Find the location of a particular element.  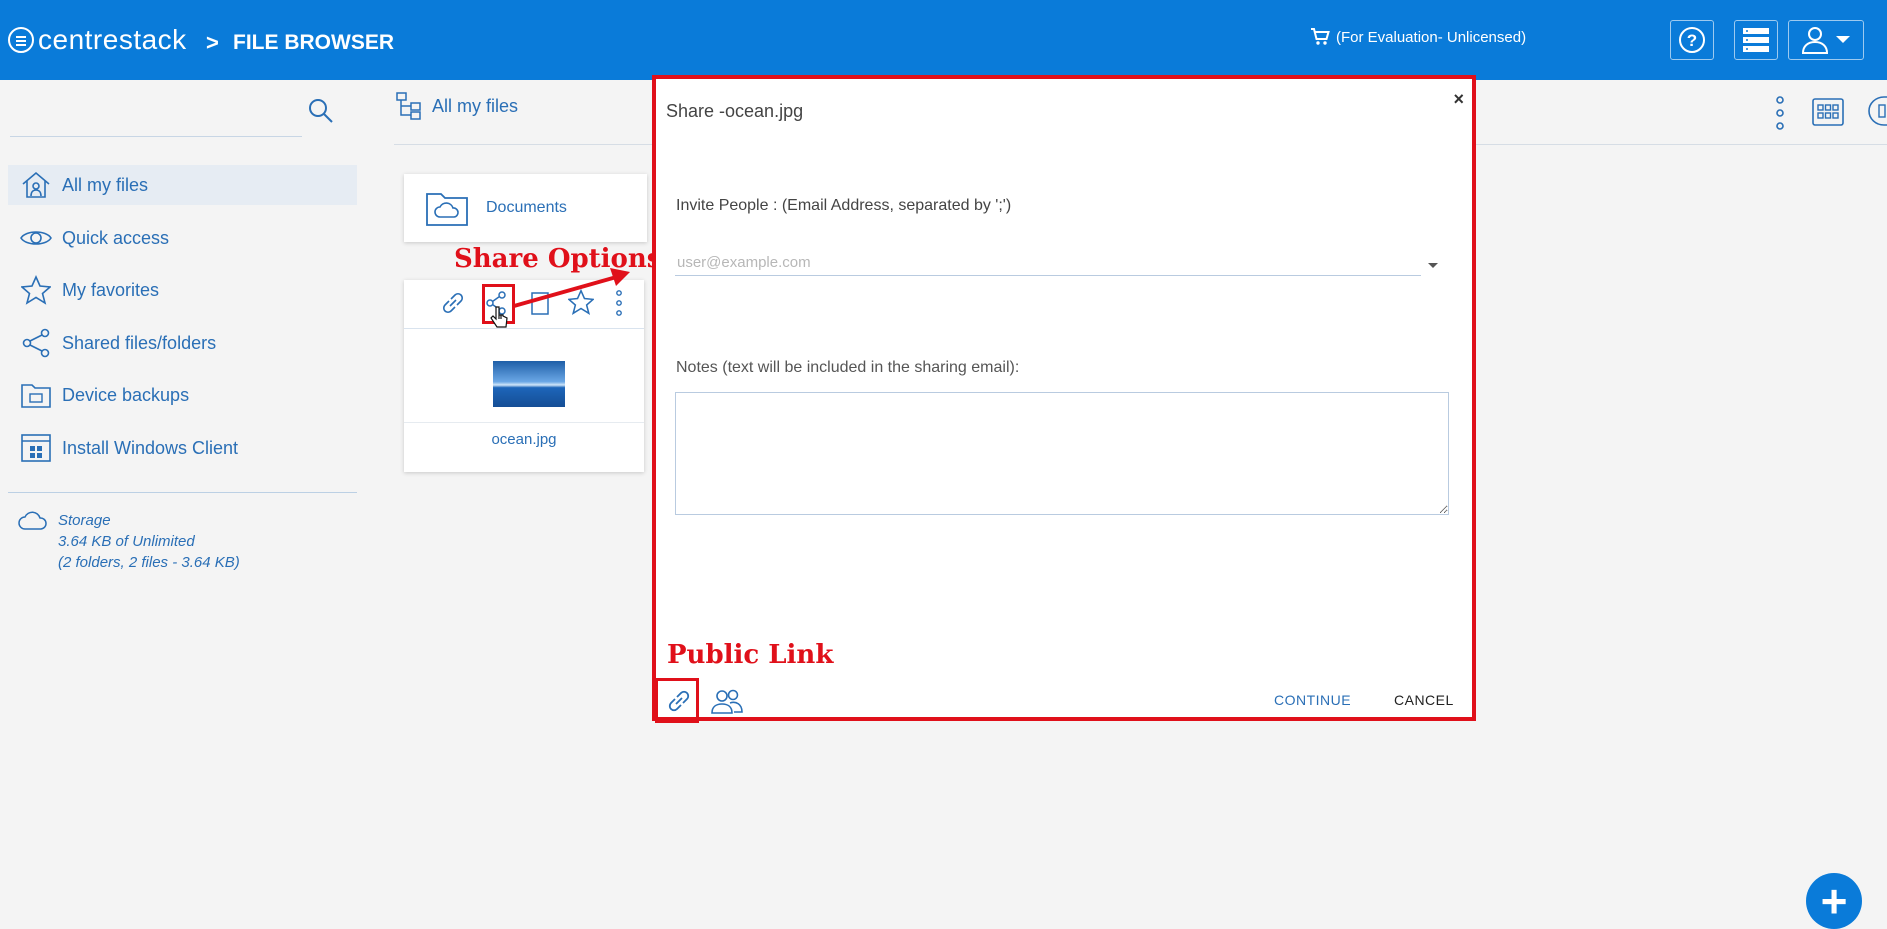

user-menu-button is located at coordinates (1826, 40).